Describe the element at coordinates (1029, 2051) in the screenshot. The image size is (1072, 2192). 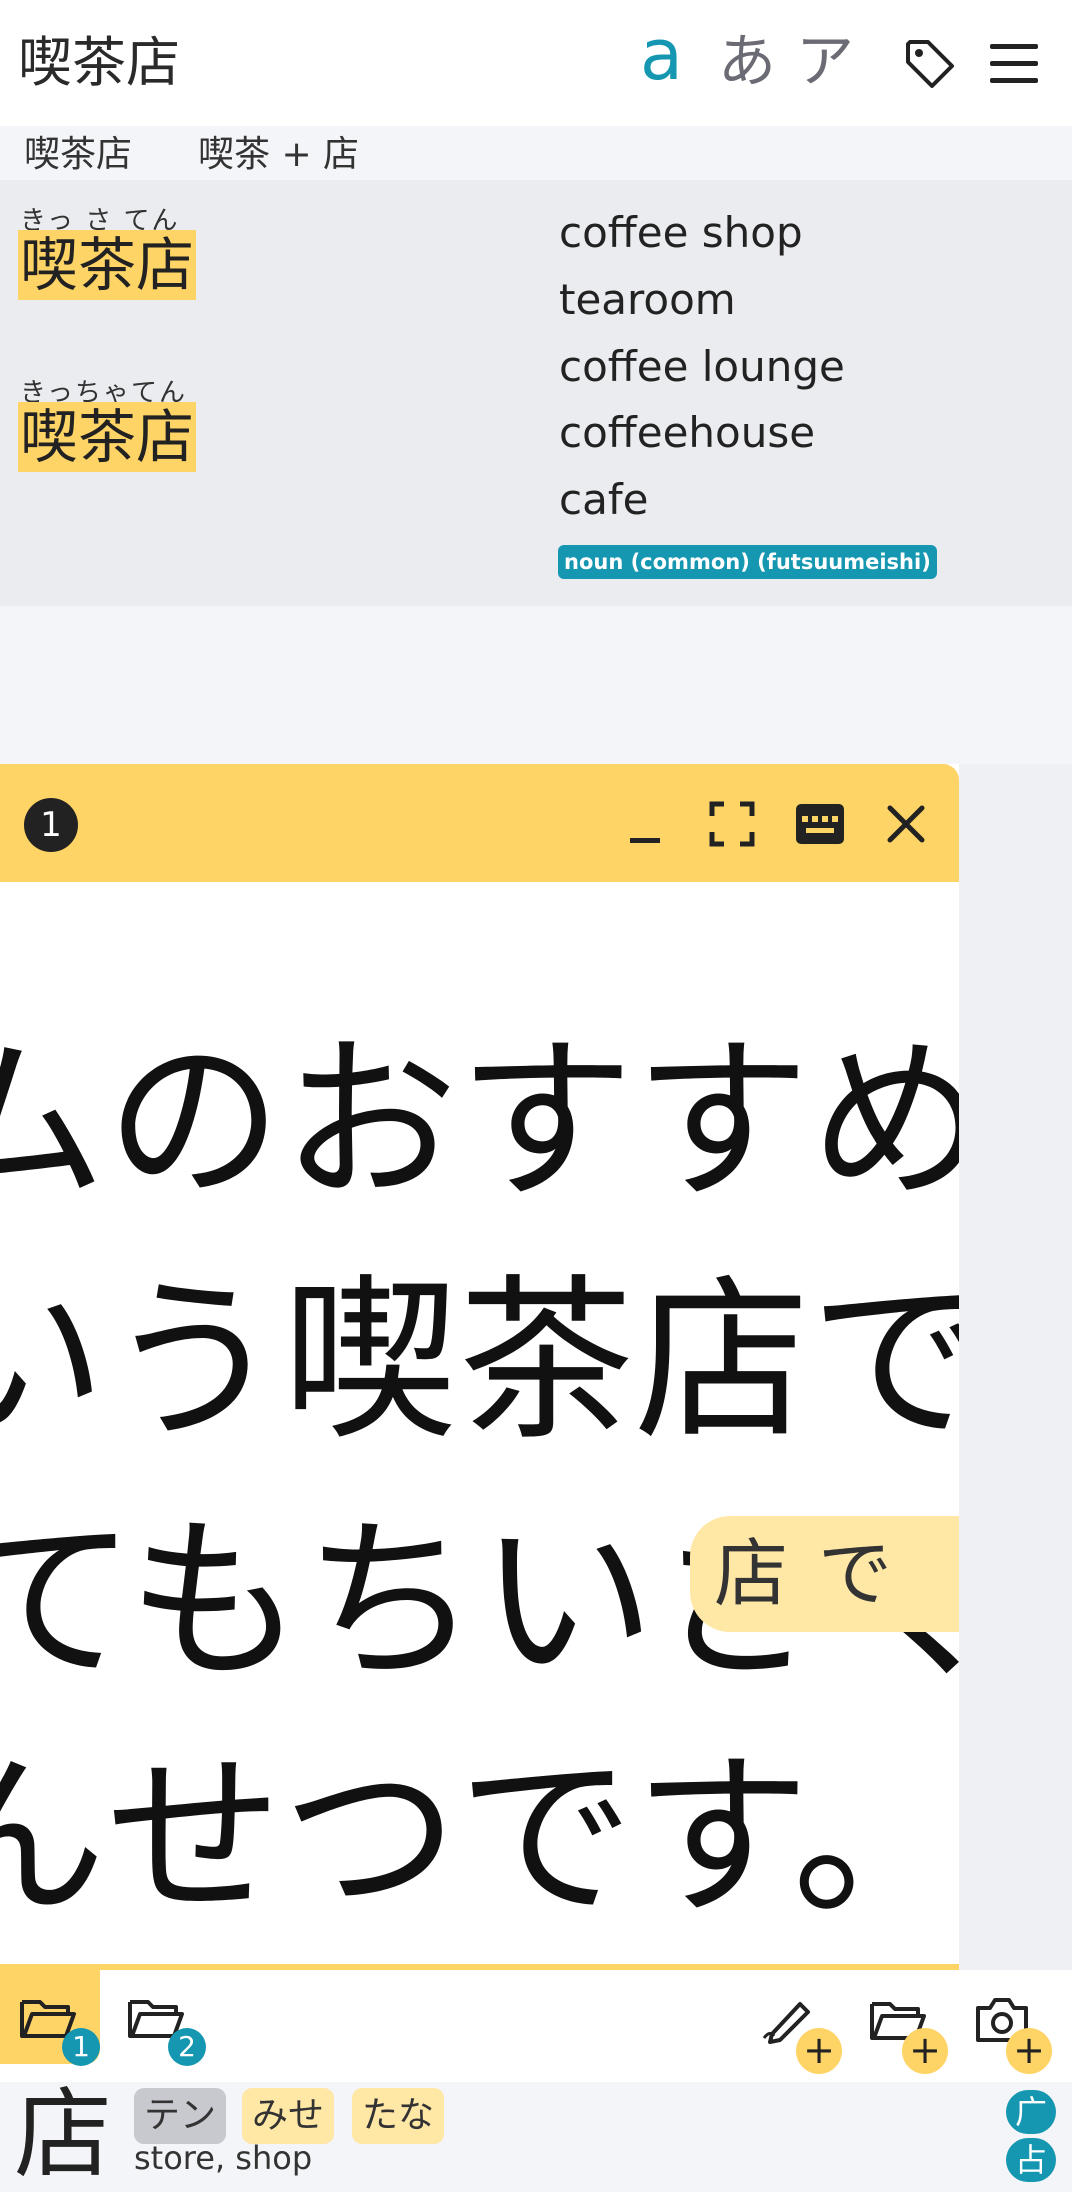
I see `add-photo-button: +` at that location.